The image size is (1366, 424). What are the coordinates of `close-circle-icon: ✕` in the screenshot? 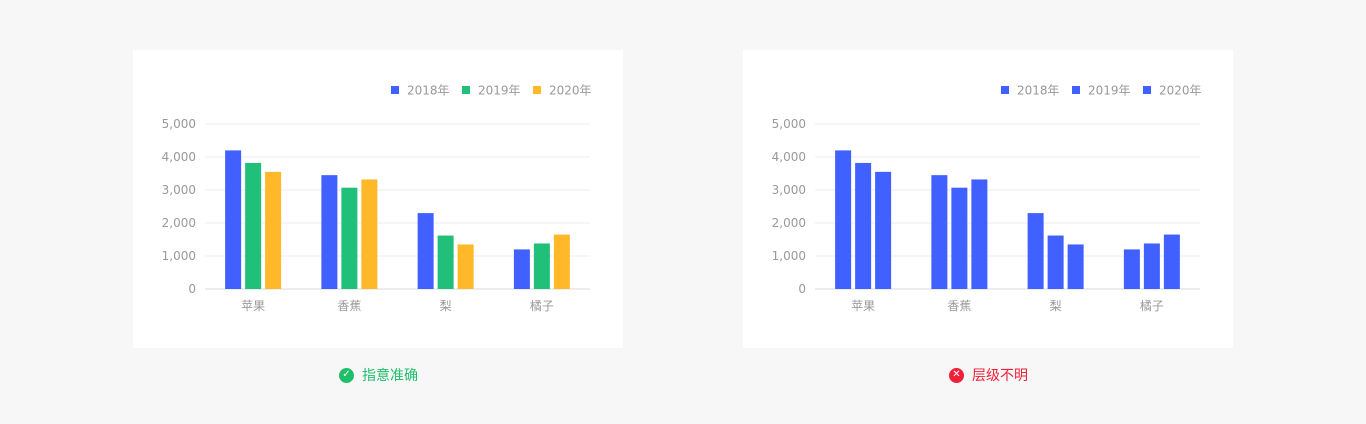 It's located at (956, 375).